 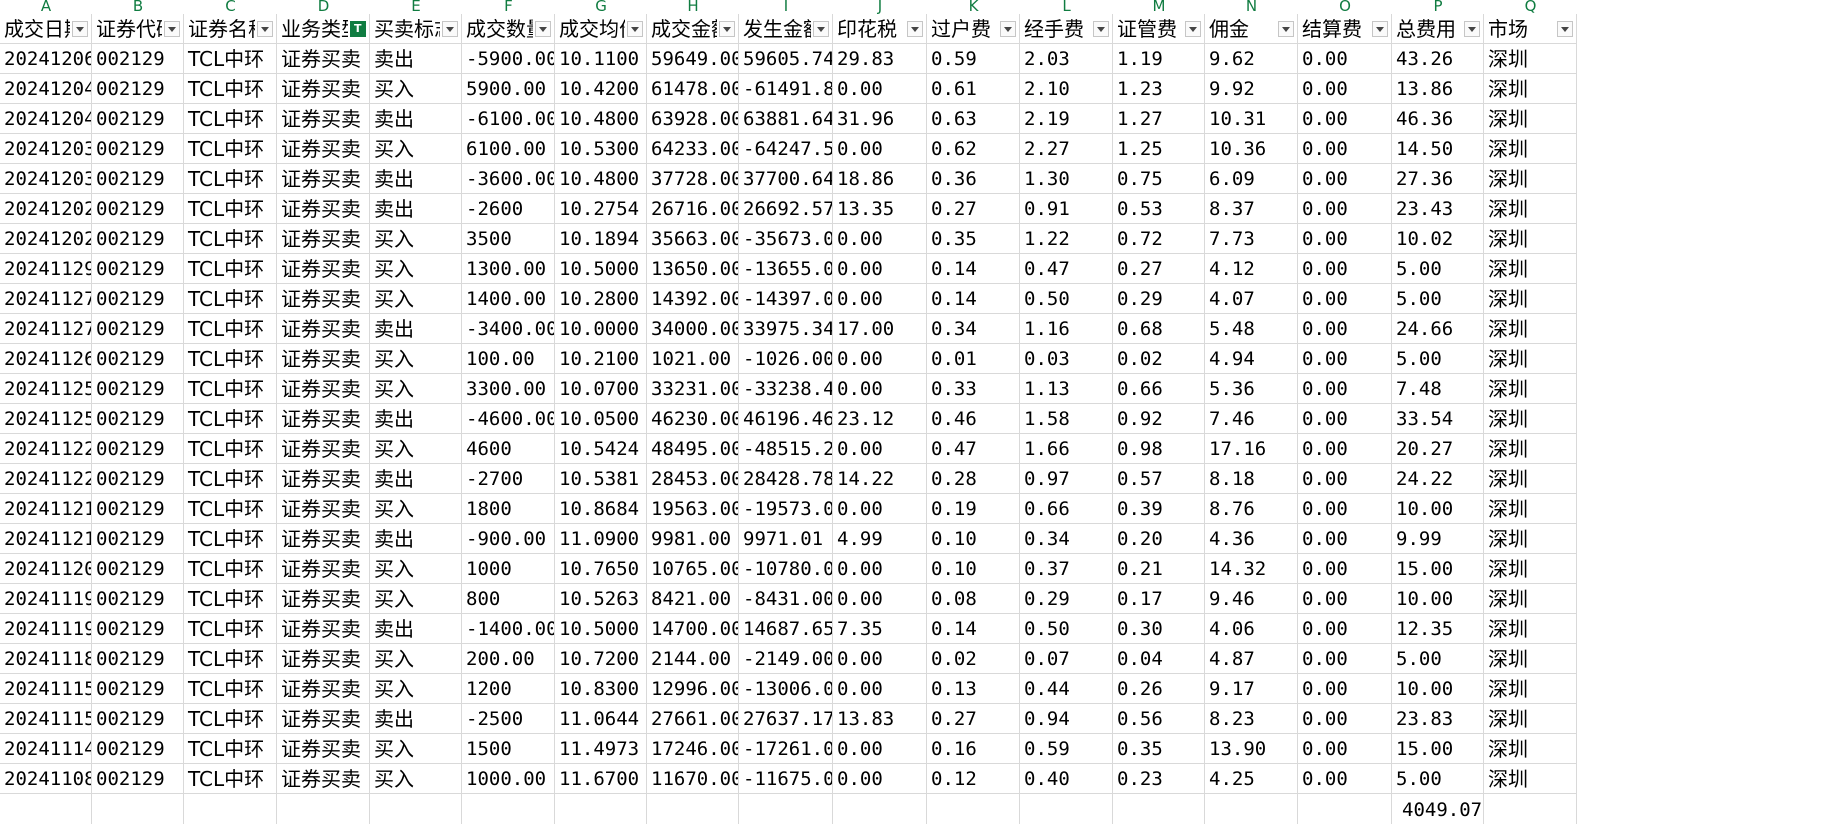 I want to click on table-cell: 0.14, so click(x=973, y=629).